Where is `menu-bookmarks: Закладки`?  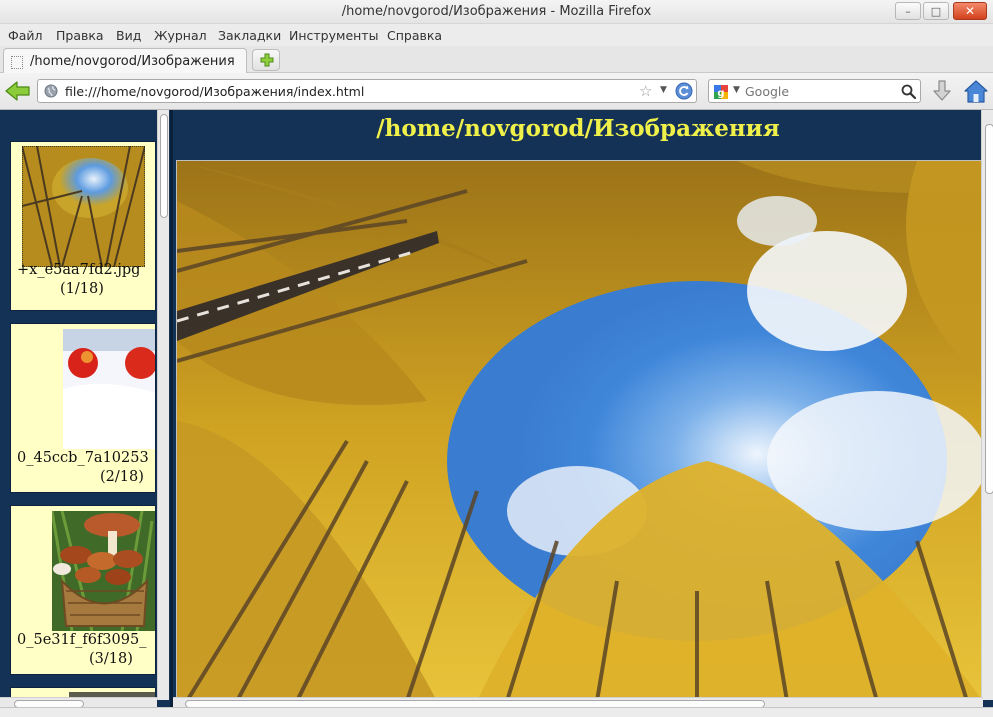 menu-bookmarks: Закладки is located at coordinates (249, 35).